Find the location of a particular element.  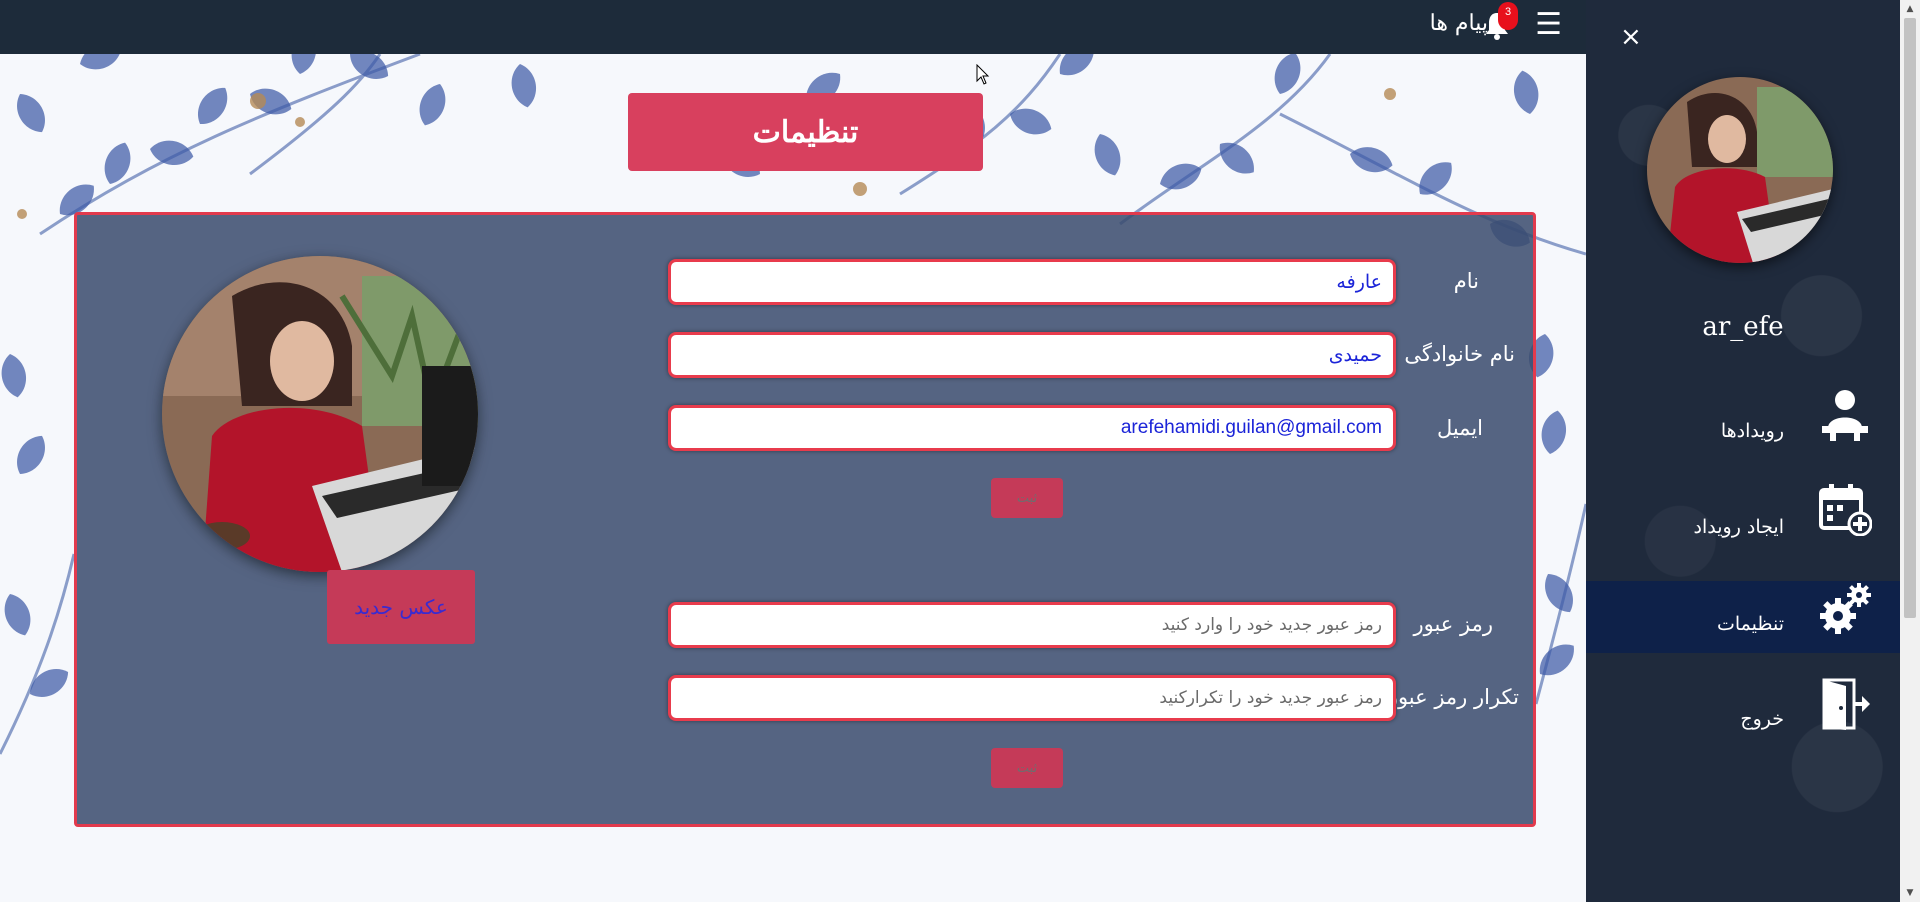

page-scrollbar: ▲ ▼ is located at coordinates (1910, 451).